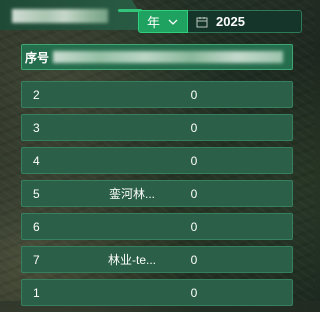  Describe the element at coordinates (60, 16) in the screenshot. I see `panel-title-obscured` at that location.